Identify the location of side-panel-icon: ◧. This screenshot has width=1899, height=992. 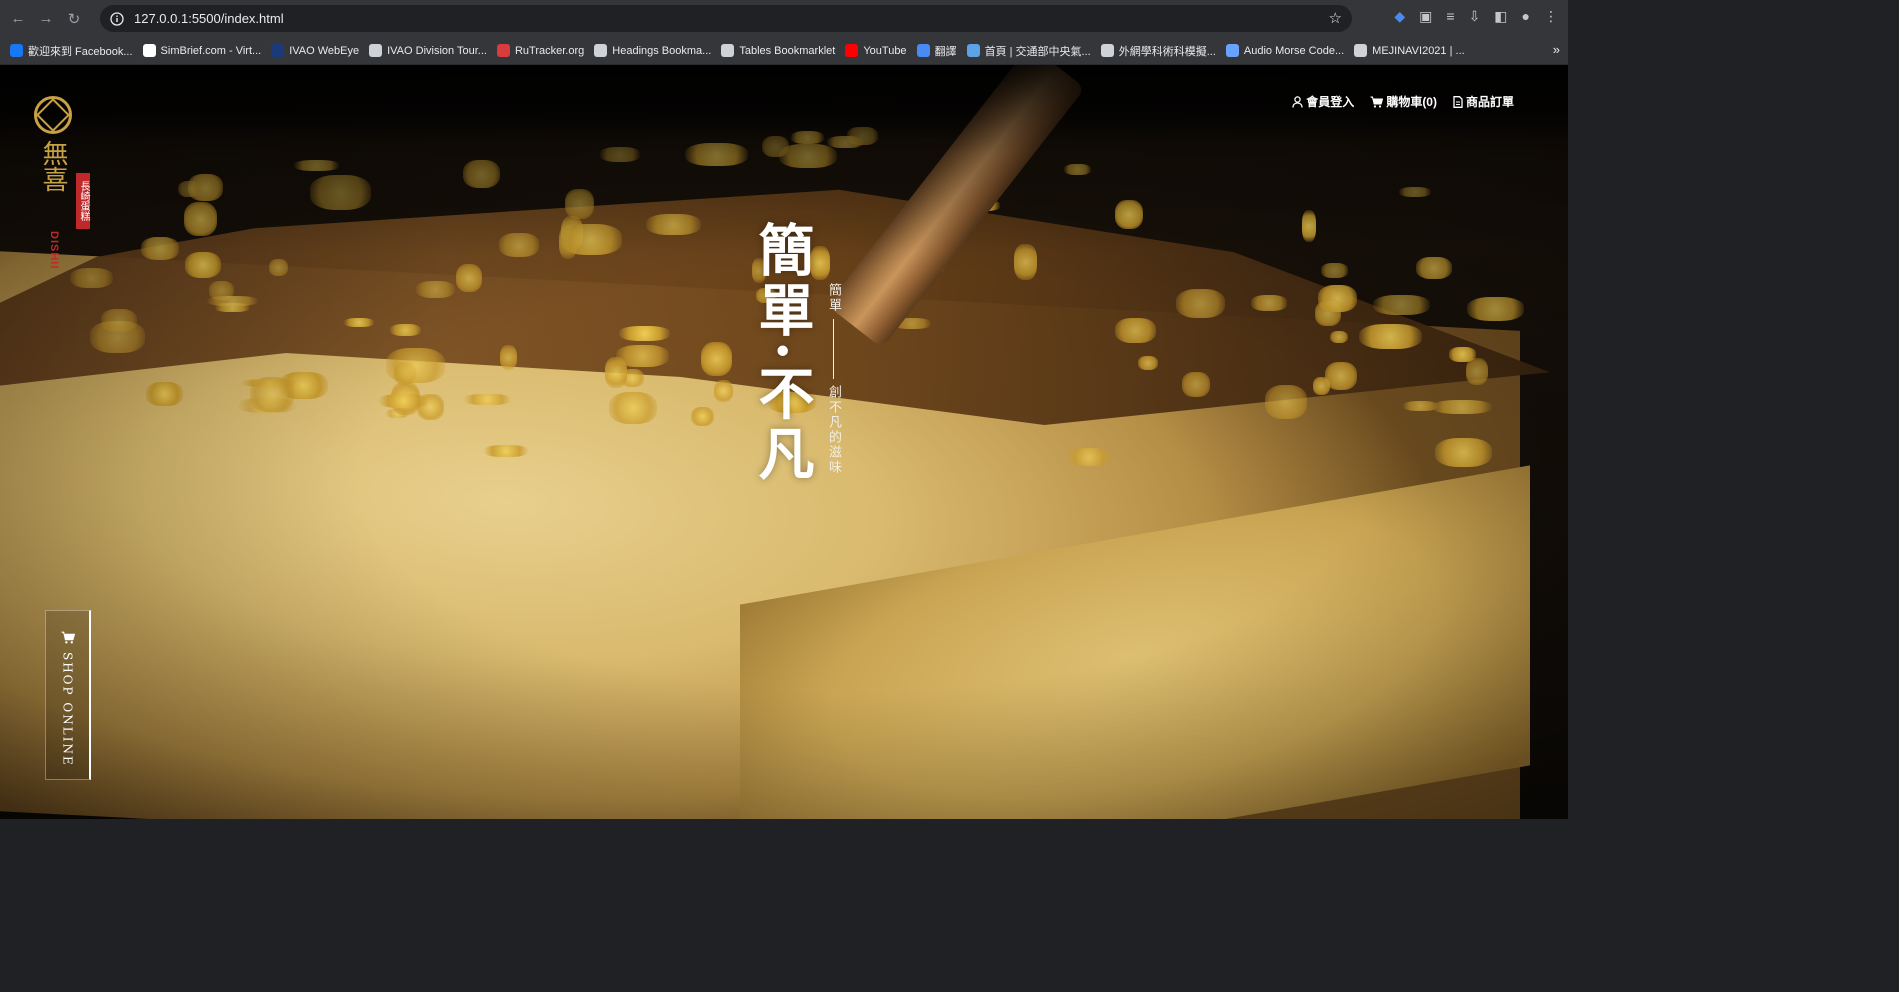
(1500, 16).